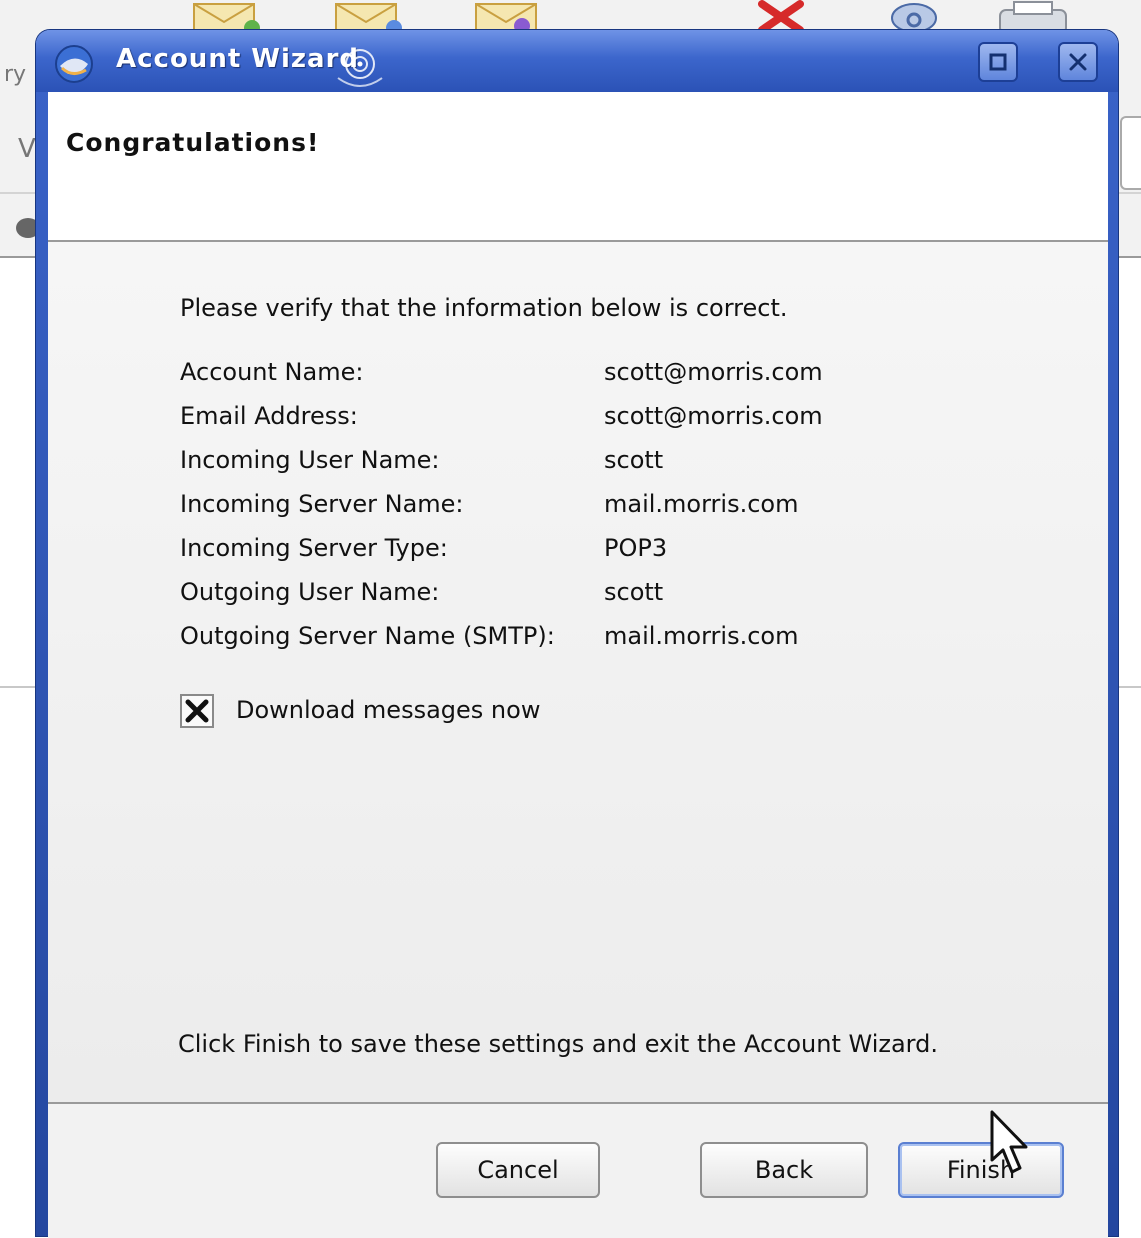  I want to click on maximize-button, so click(998, 62).